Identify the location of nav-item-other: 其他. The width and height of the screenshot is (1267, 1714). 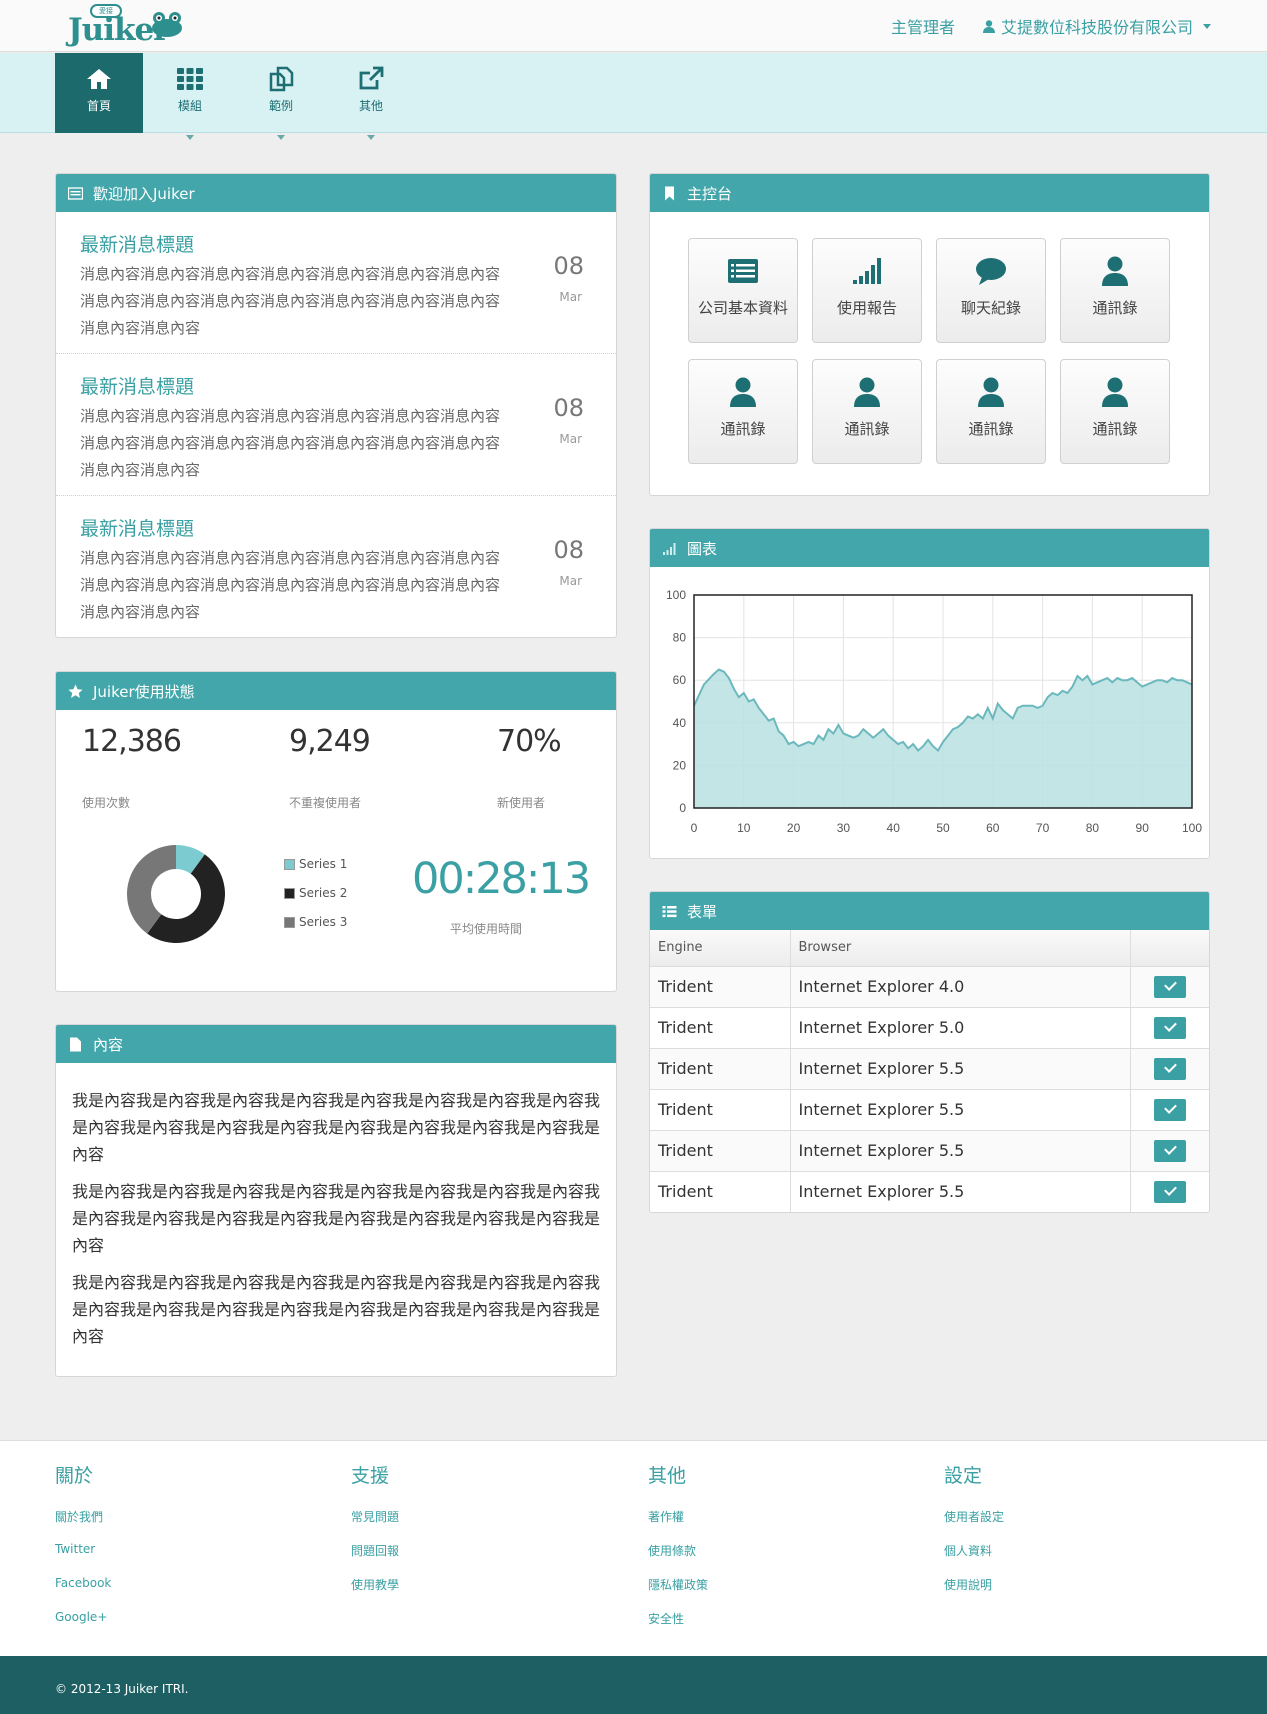
(371, 96).